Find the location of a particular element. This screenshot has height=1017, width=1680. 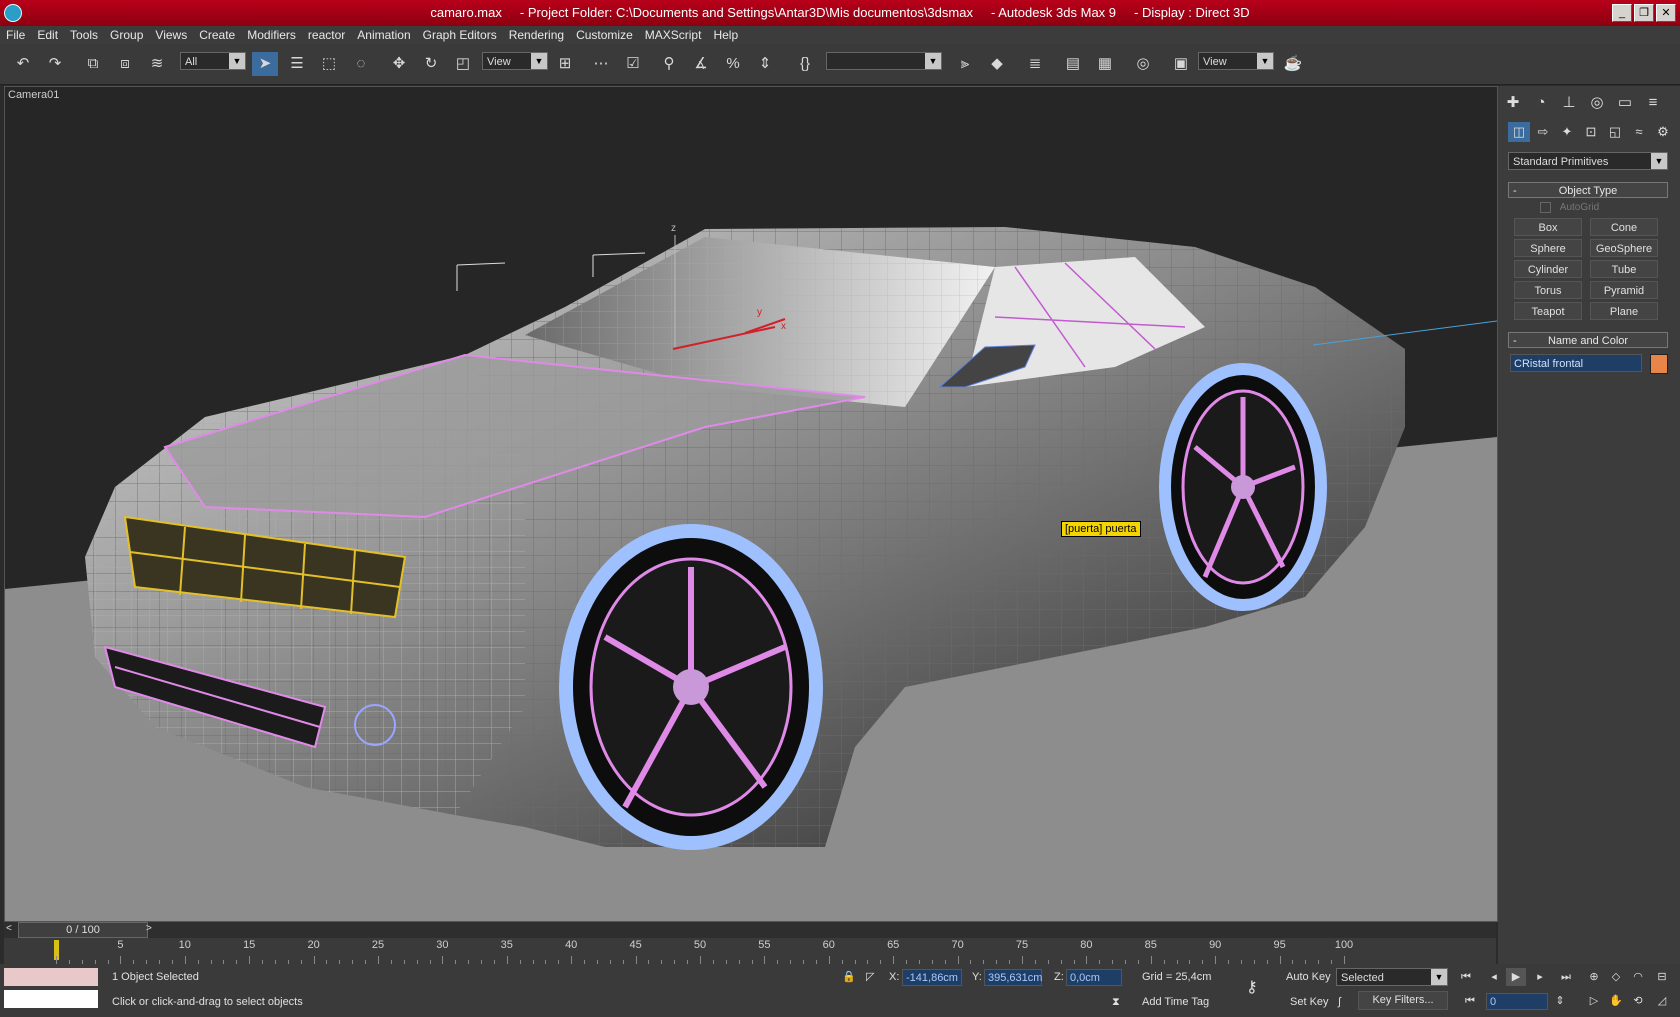

maxscript-listener-mini is located at coordinates (51, 977).